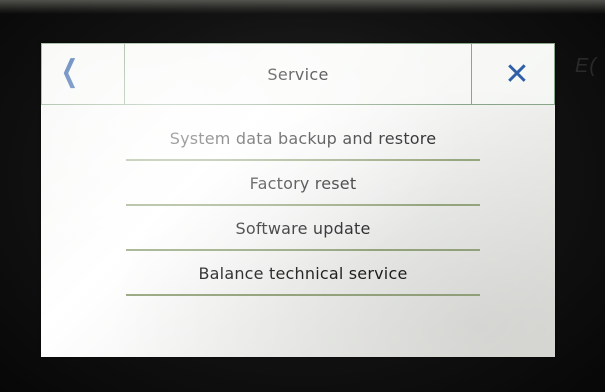 The width and height of the screenshot is (605, 392). What do you see at coordinates (303, 274) in the screenshot?
I see `menu-item-balance-technical-service: Balance technical service` at bounding box center [303, 274].